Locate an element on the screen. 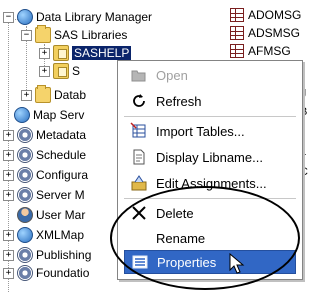  menu-separator is located at coordinates (210, 116).